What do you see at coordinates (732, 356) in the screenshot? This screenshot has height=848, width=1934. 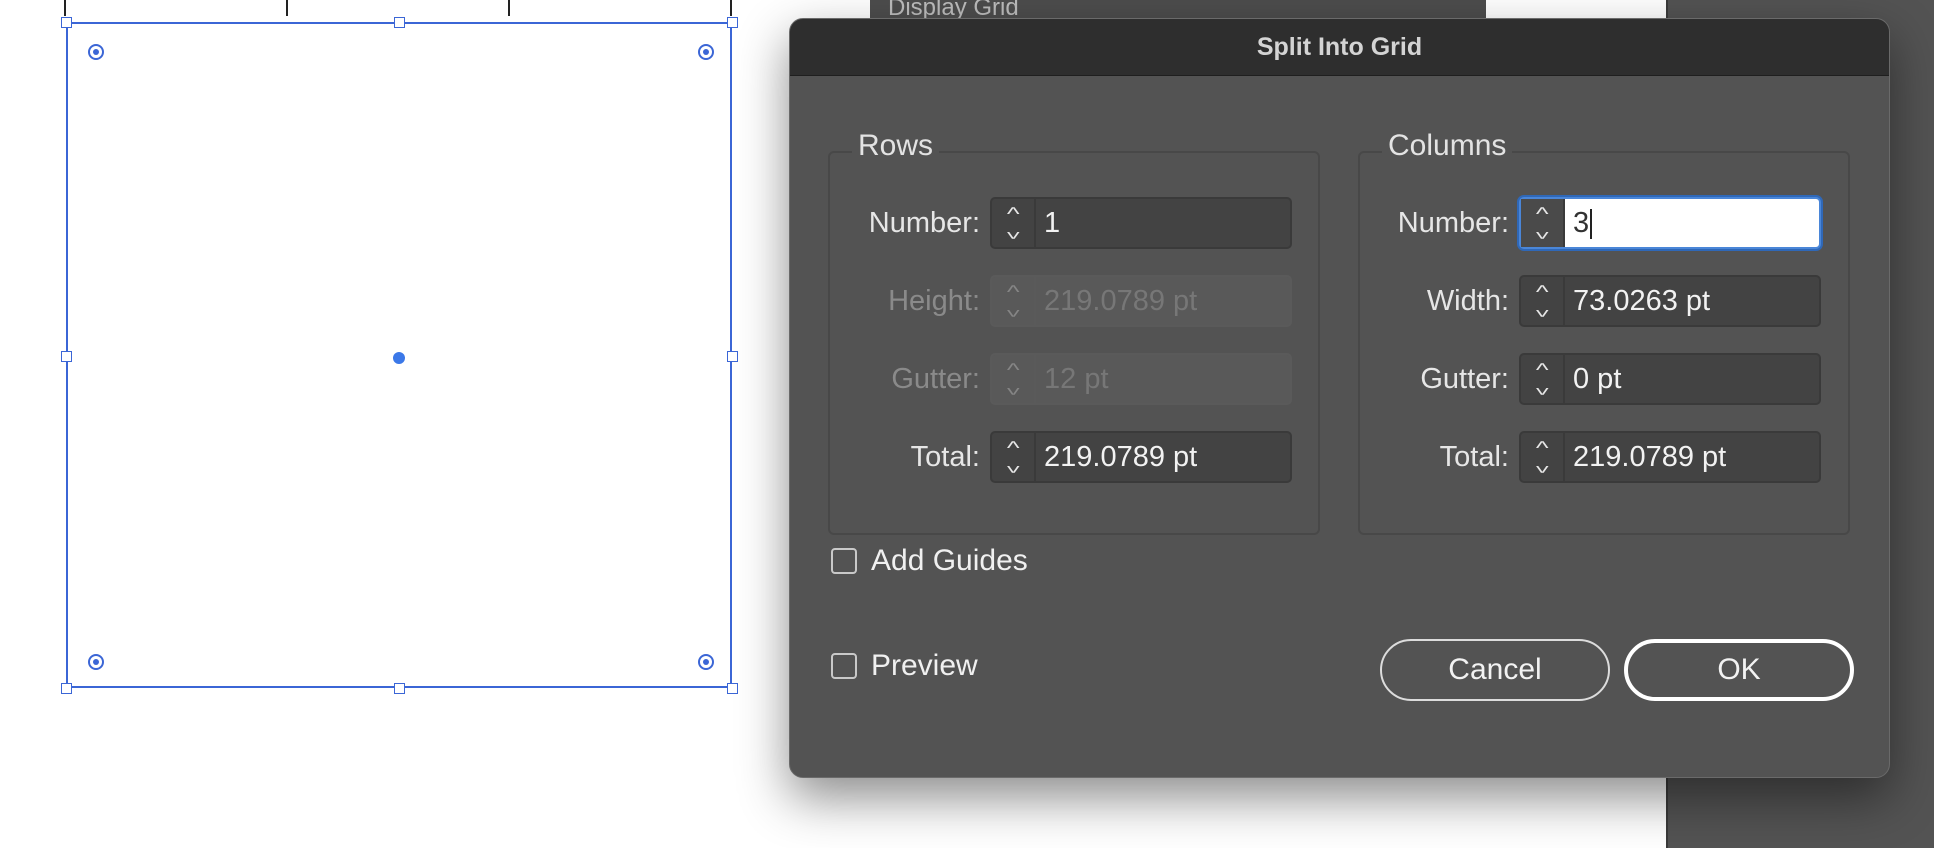 I see `resize-handle-right` at bounding box center [732, 356].